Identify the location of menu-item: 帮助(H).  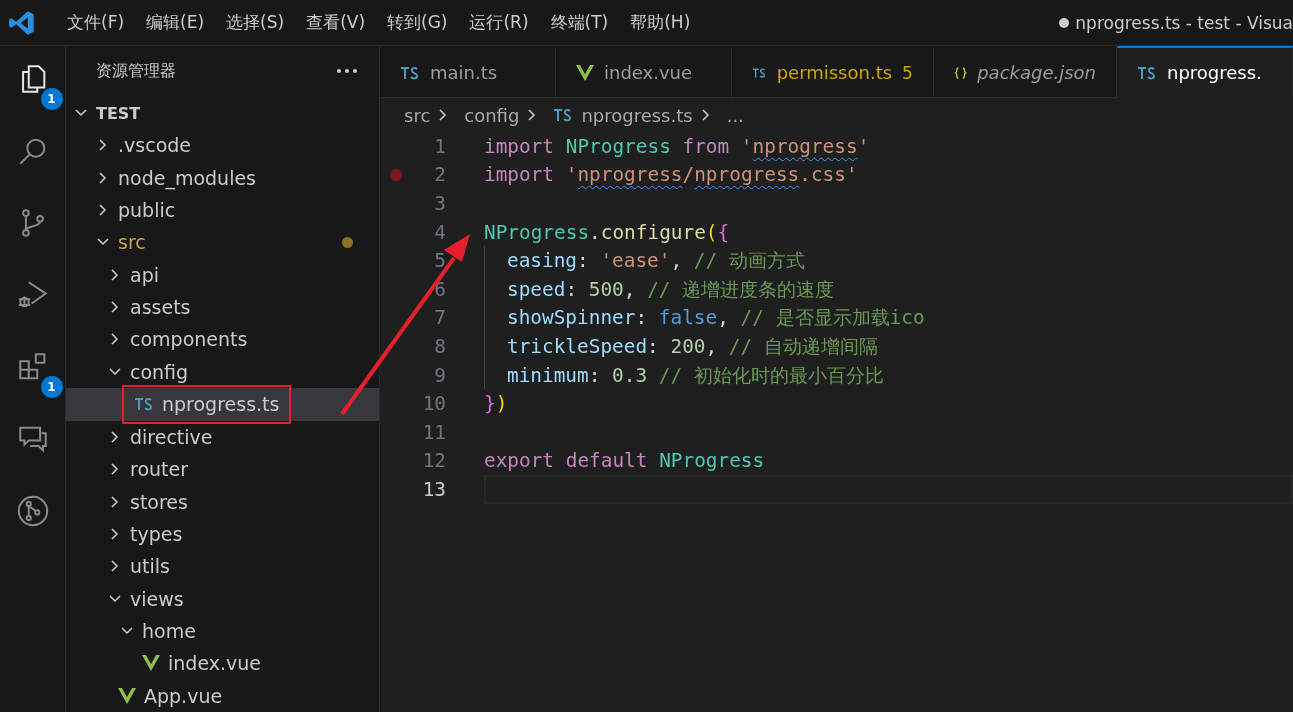
(660, 22).